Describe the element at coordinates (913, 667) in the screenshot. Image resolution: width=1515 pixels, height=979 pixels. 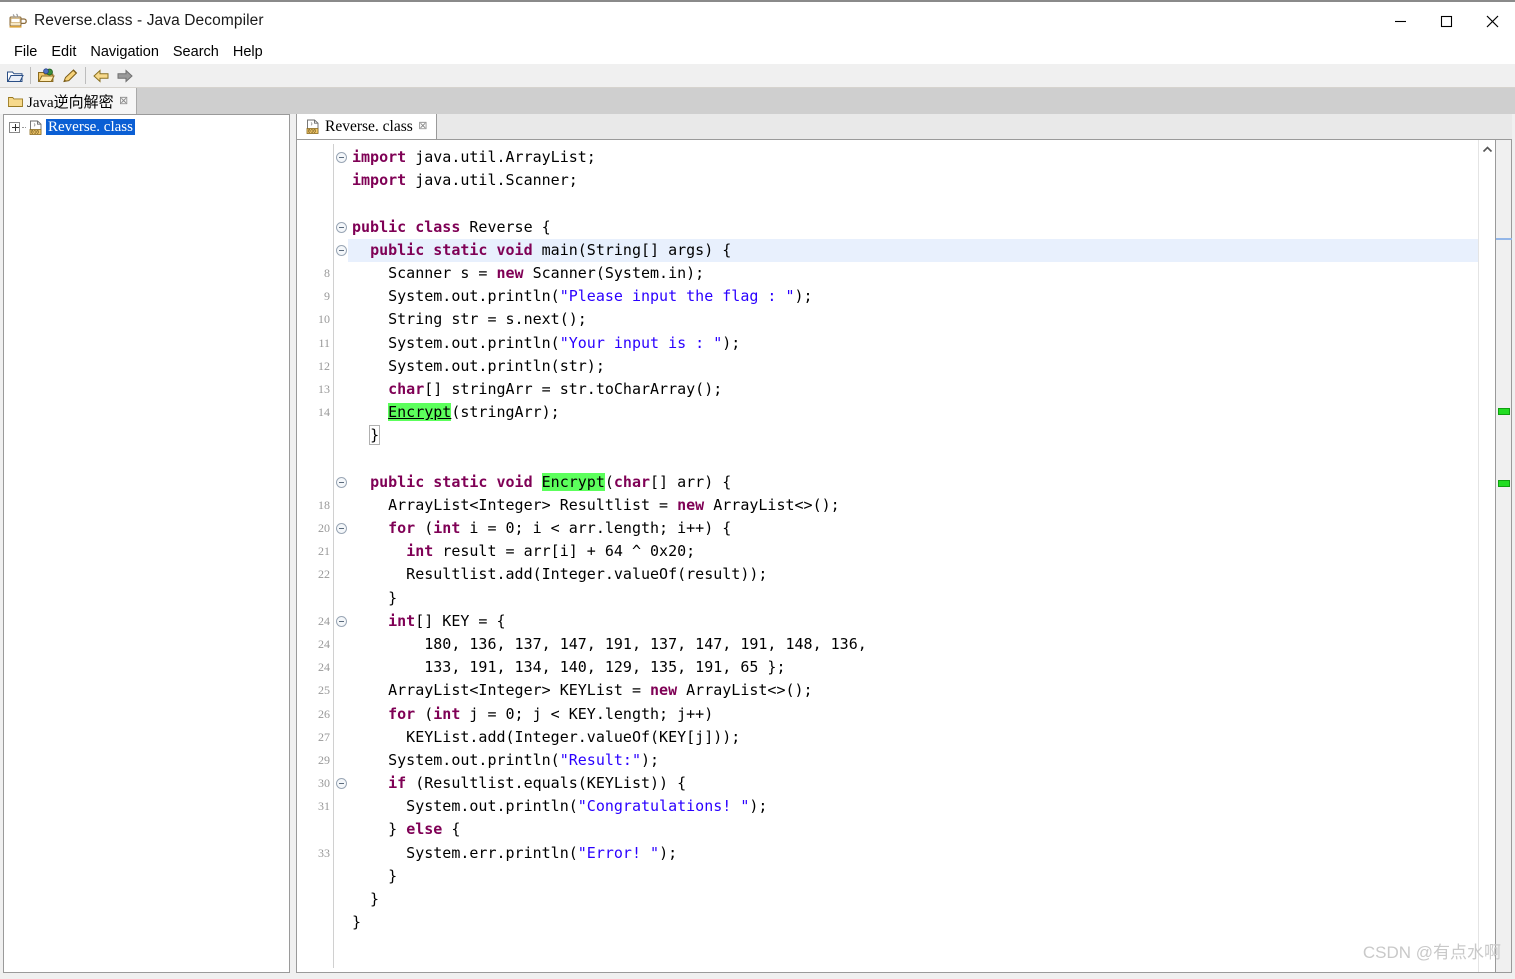
I see `code-line: 133, 191, 134, 140, 129, 135, 191, 65 };` at that location.